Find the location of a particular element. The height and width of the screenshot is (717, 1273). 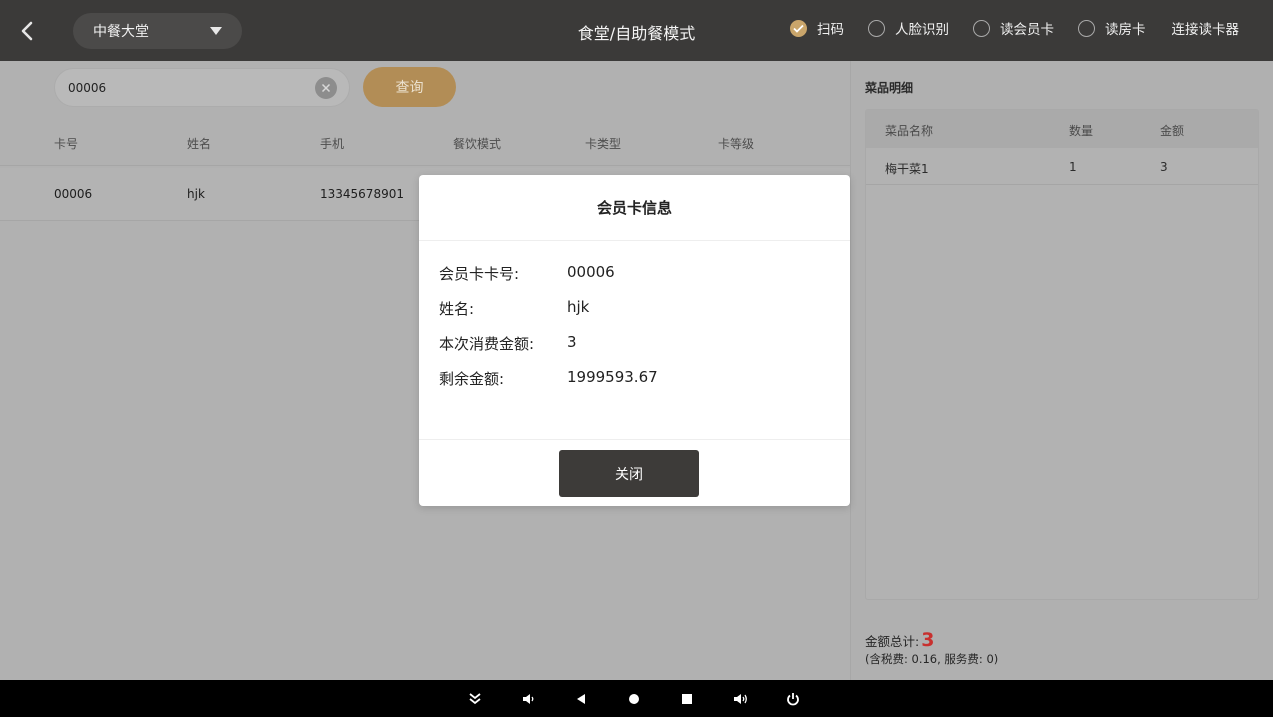

mode-member-card-label: 读会员卡 is located at coordinates (1027, 30).